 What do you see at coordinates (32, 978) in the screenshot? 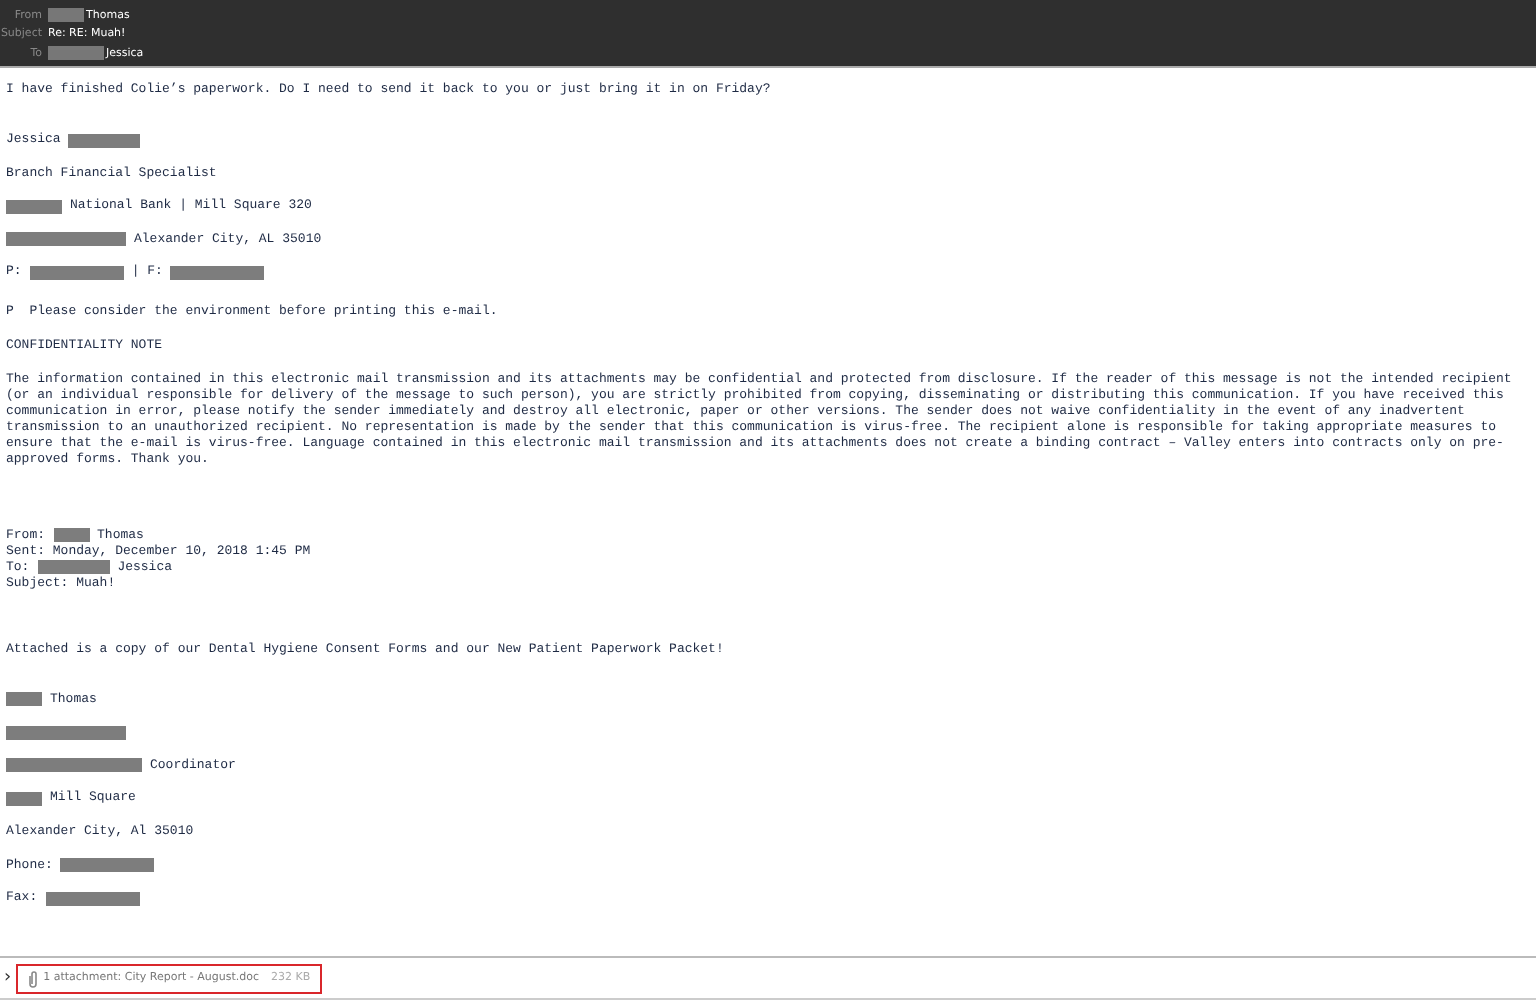
I see `paperclip-icon` at bounding box center [32, 978].